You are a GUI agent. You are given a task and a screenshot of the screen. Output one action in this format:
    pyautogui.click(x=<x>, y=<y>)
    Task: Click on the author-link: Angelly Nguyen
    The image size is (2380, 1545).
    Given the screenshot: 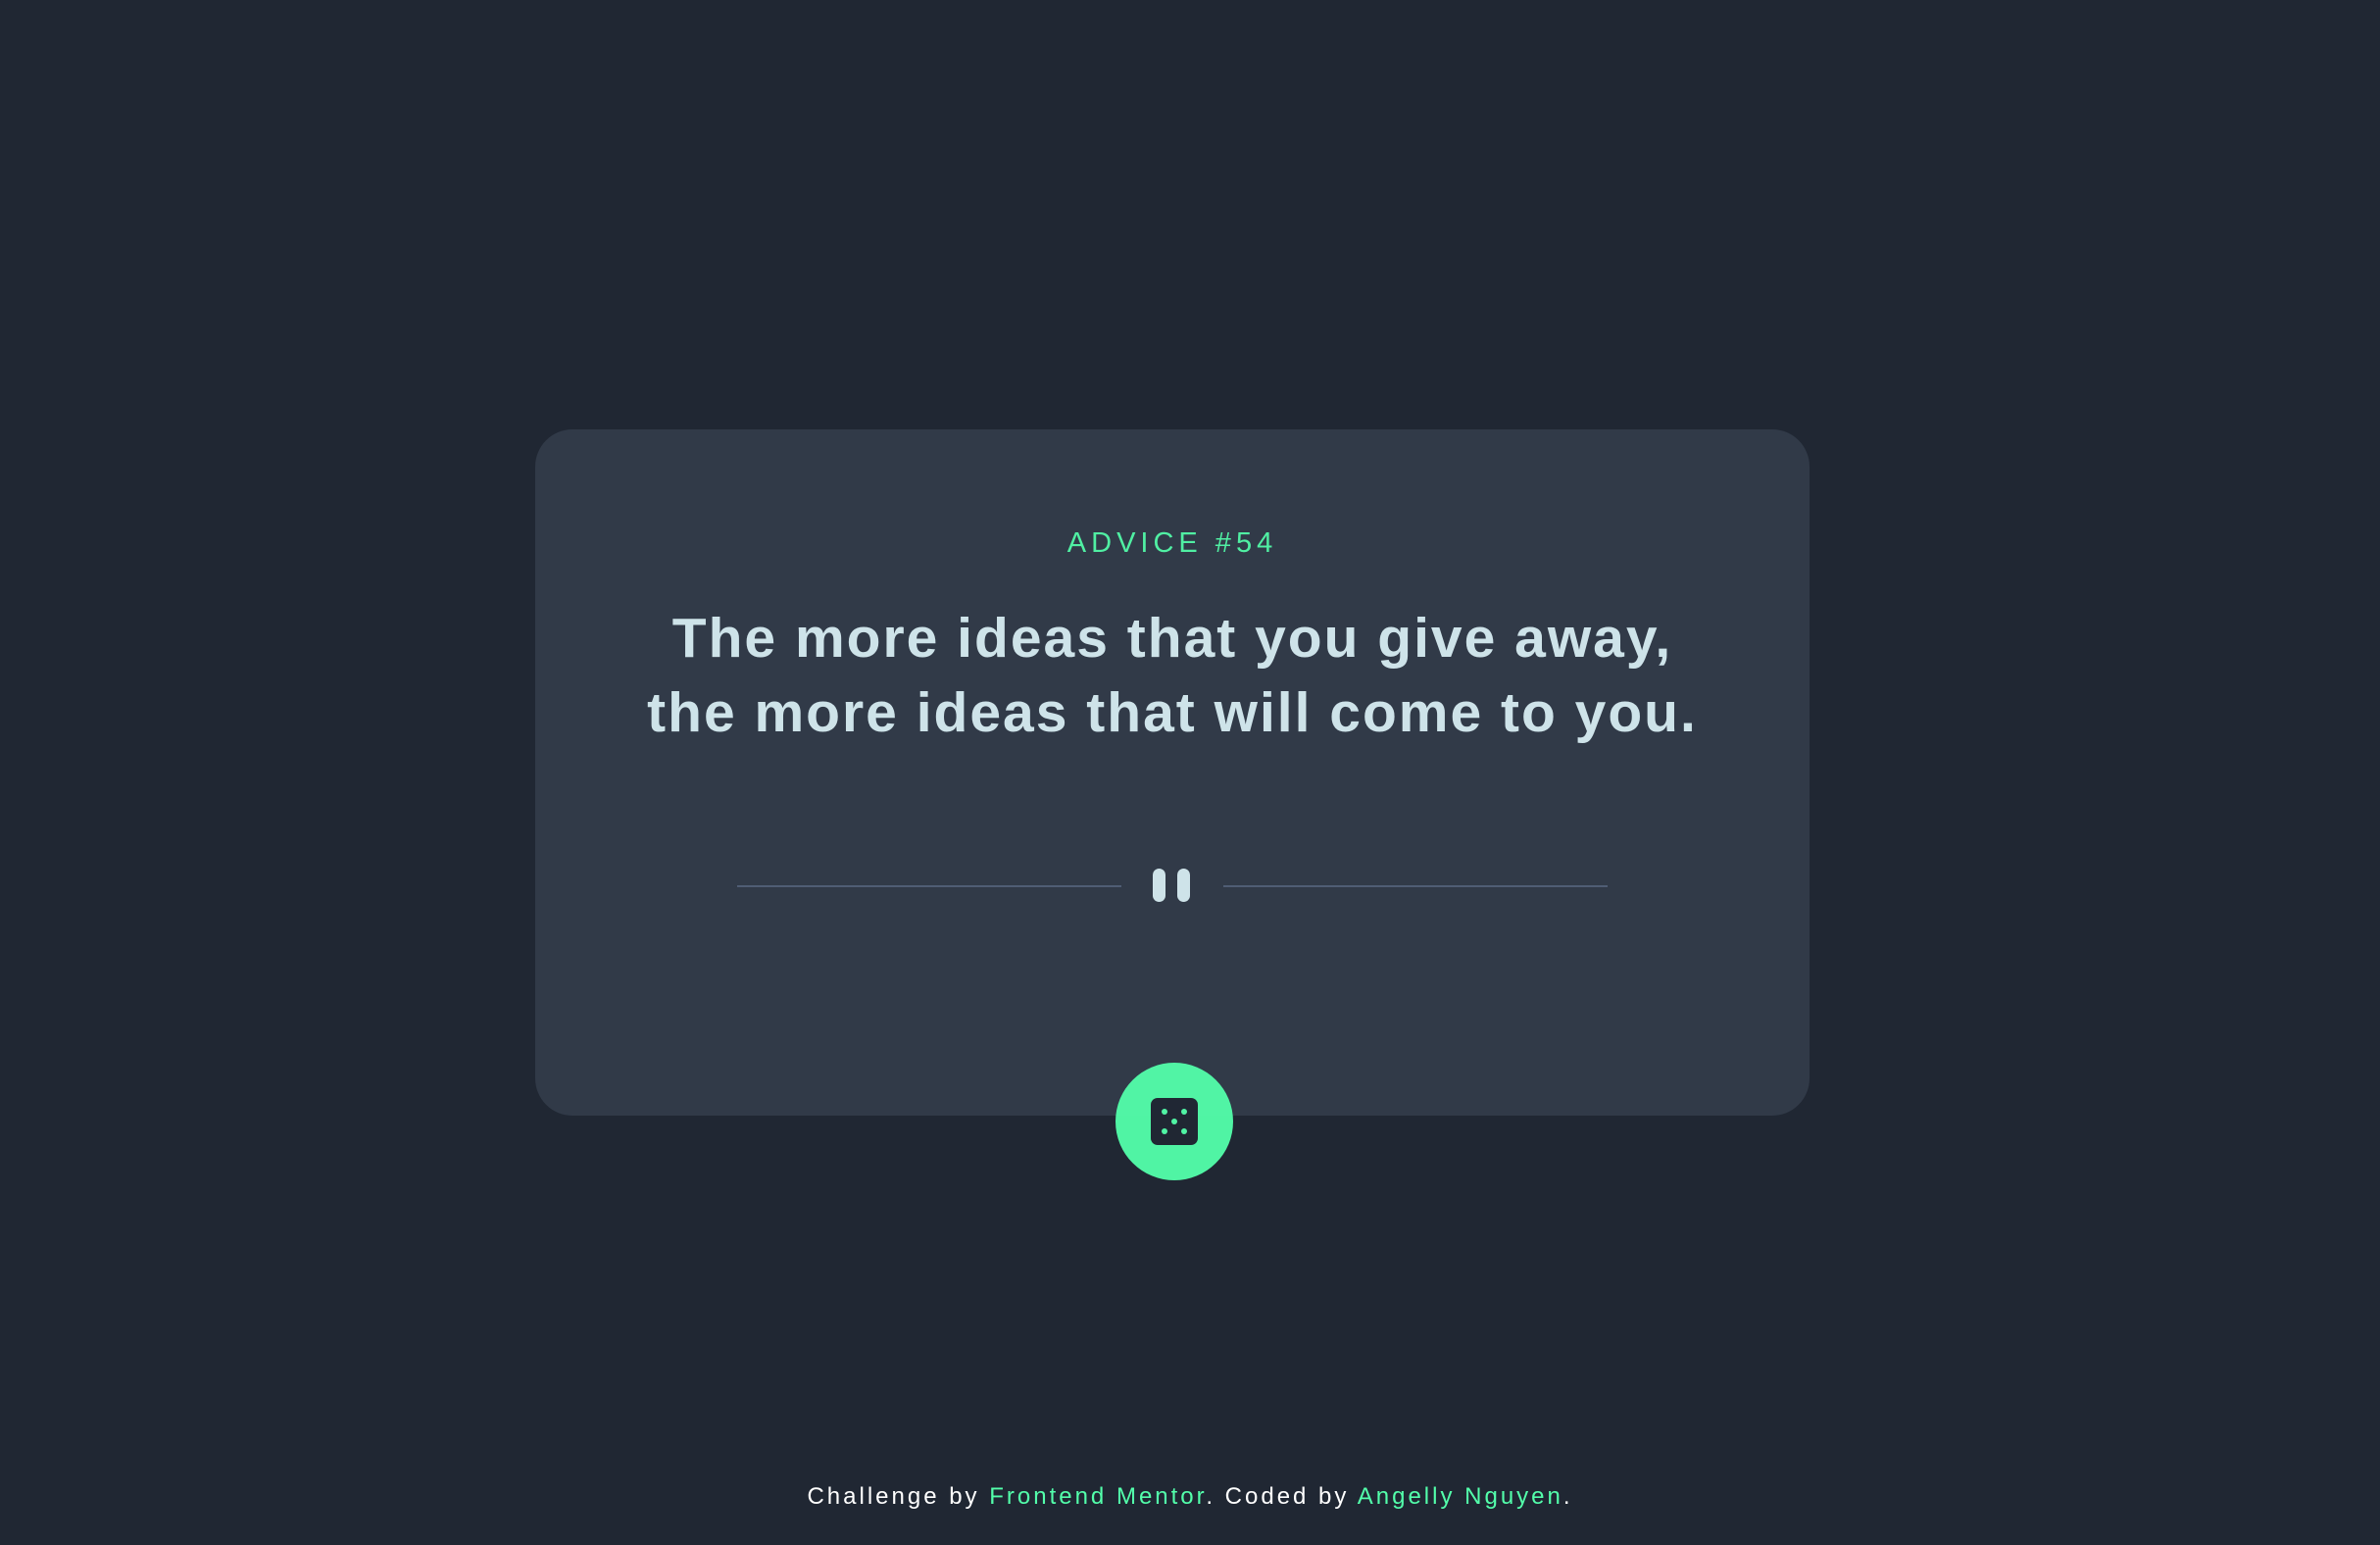 What is the action you would take?
    pyautogui.click(x=1460, y=1497)
    